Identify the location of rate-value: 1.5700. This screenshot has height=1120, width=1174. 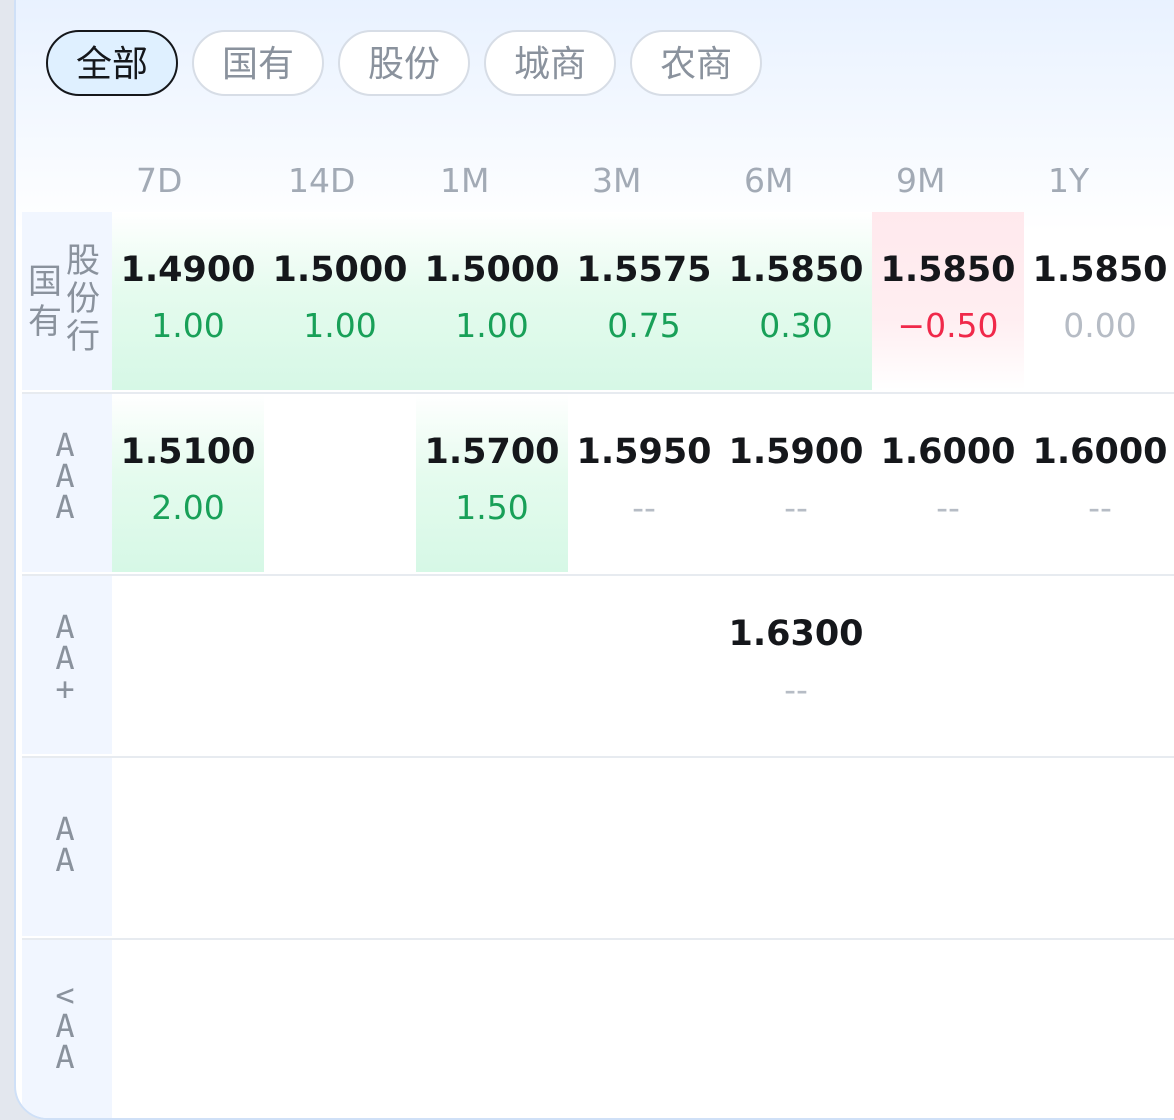
(492, 452).